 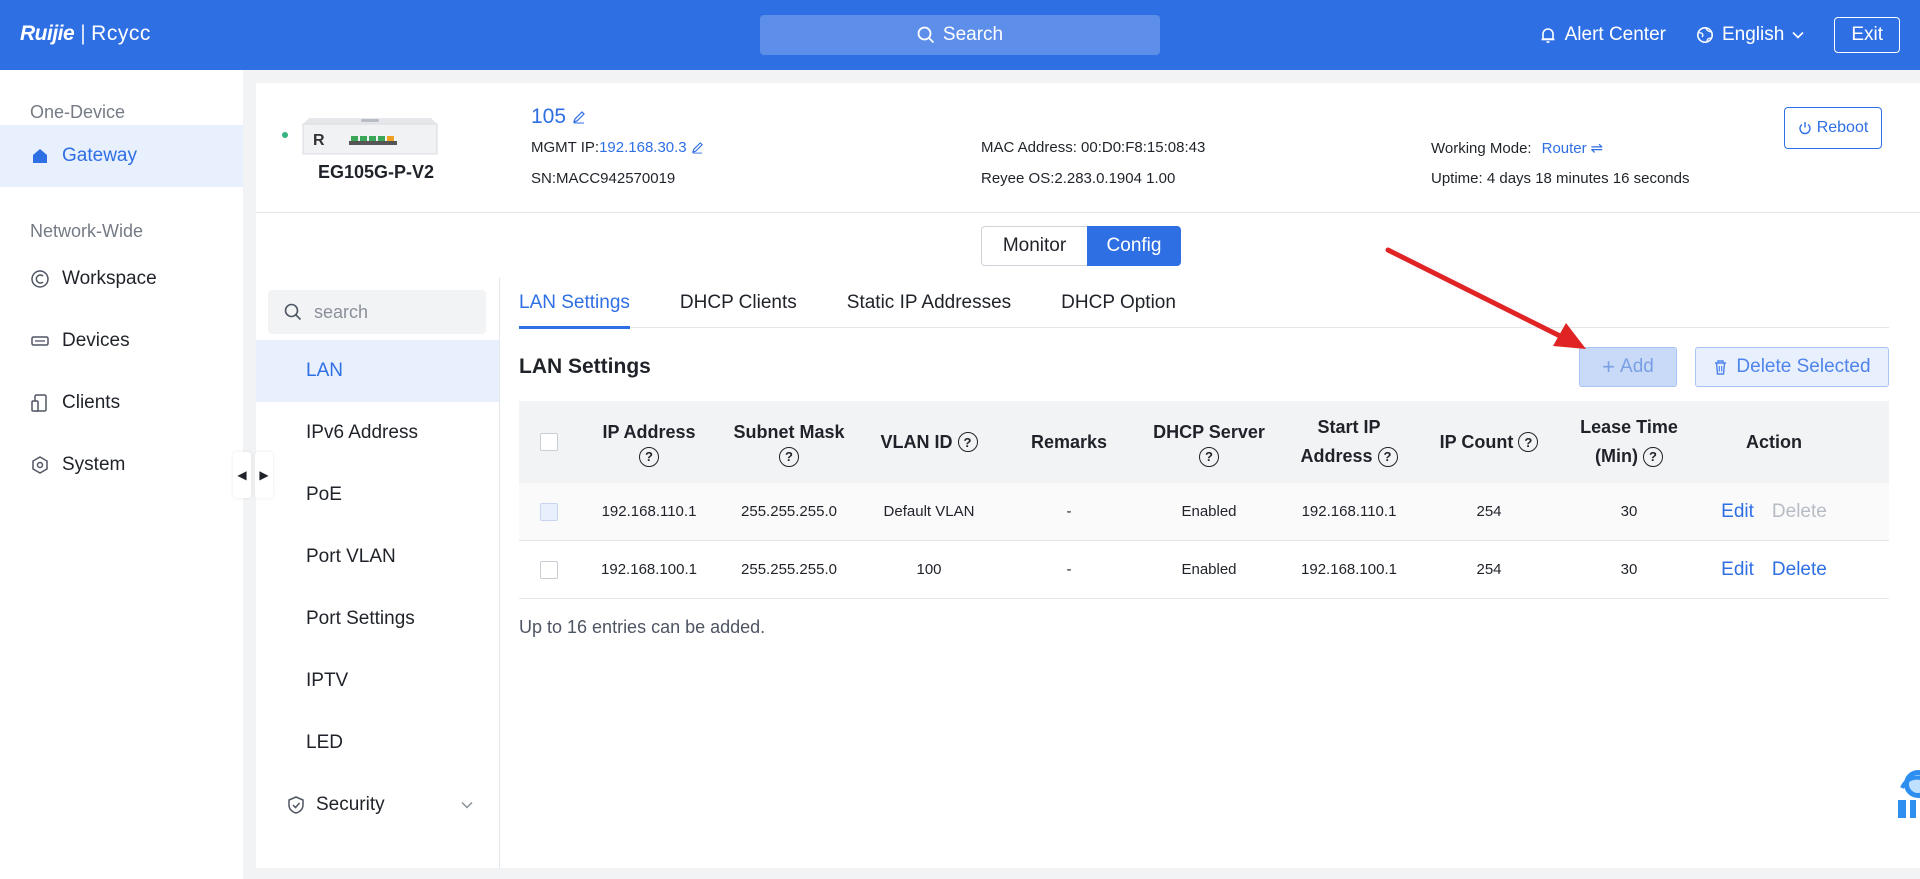 I want to click on submenu-item-ipv6-address: IPv6 Address, so click(x=377, y=433).